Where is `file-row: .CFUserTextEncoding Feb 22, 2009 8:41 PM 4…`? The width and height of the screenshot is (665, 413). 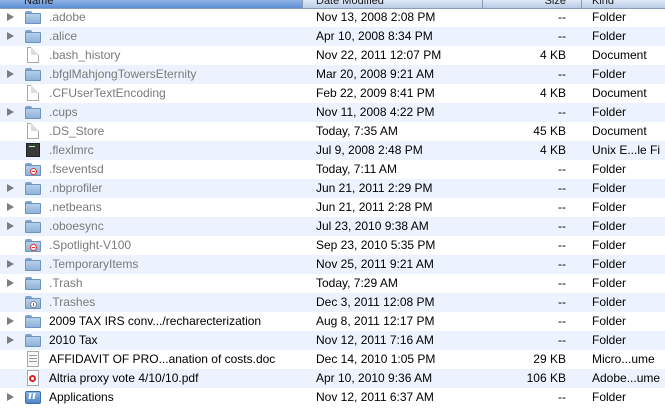 file-row: .CFUserTextEncoding Feb 22, 2009 8:41 PM 4… is located at coordinates (332, 93).